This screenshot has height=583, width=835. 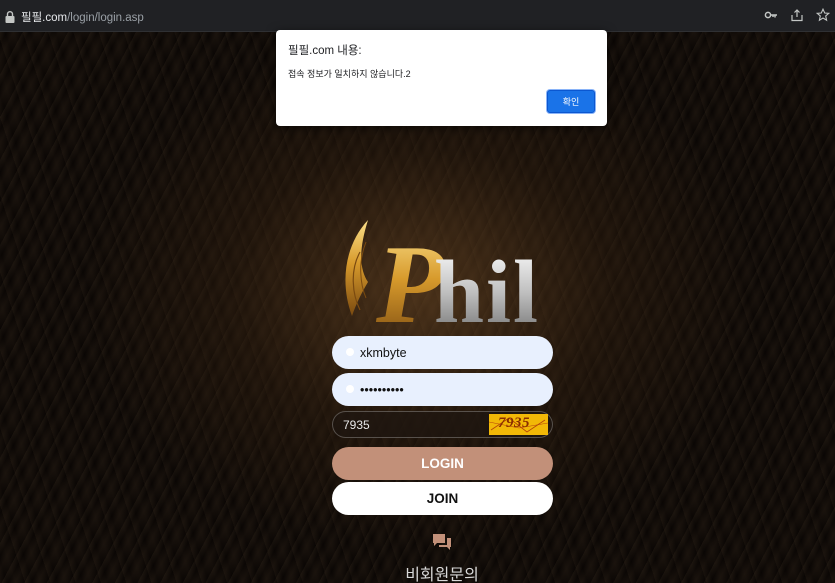 I want to click on share-icon, so click(x=797, y=16).